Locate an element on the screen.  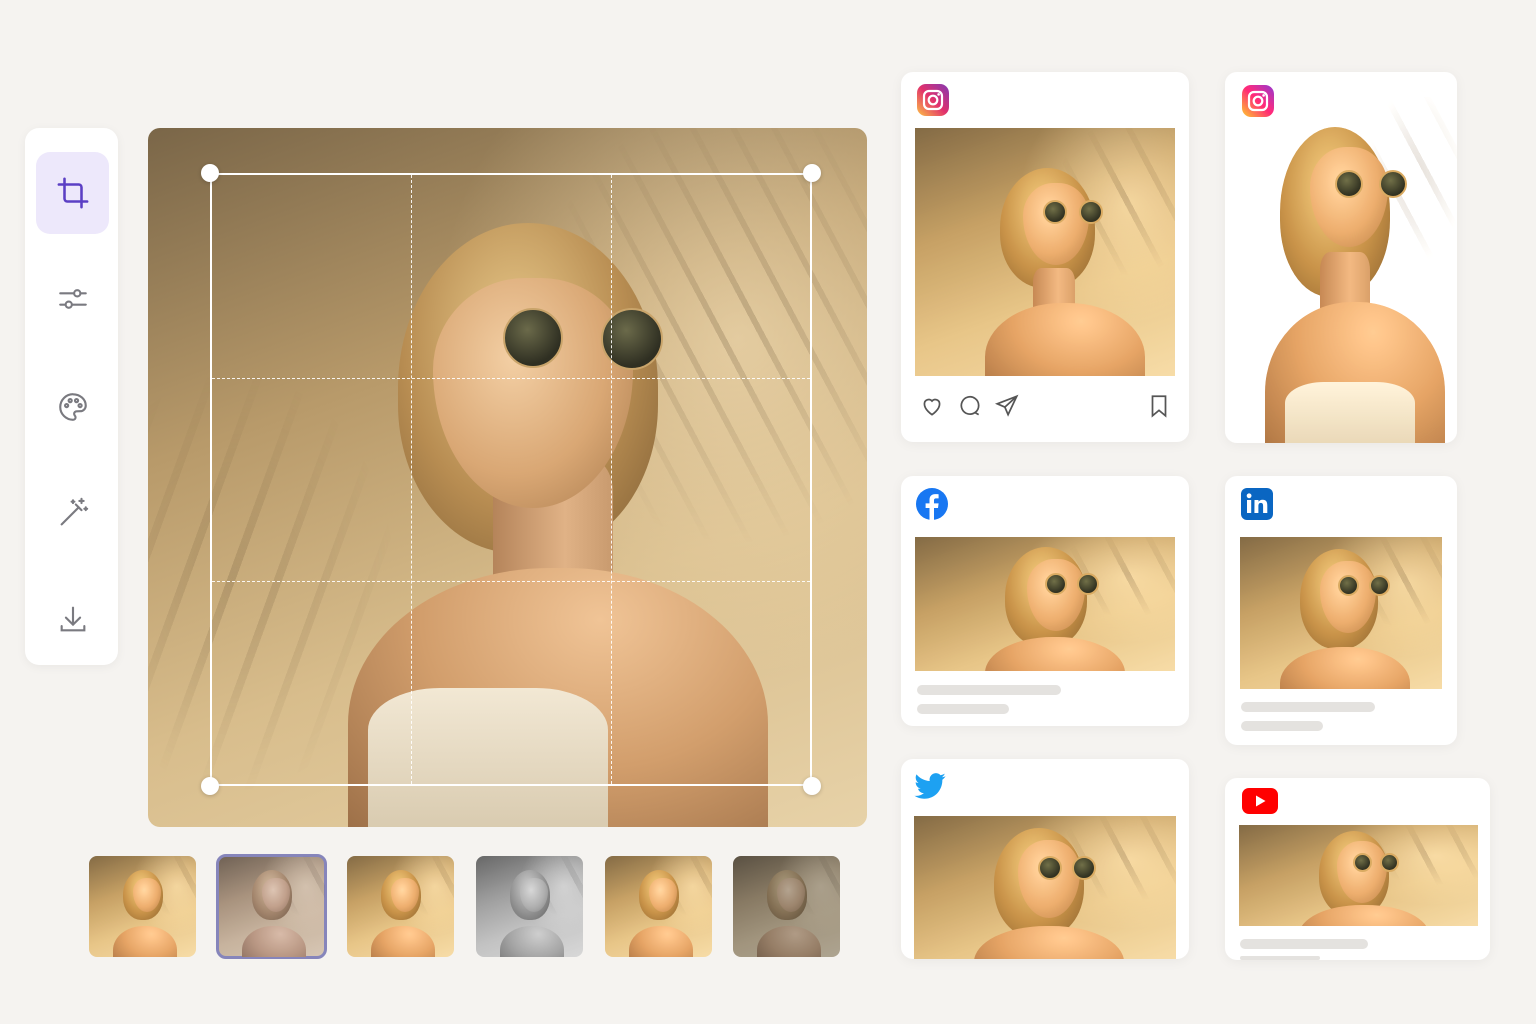
filter-thumb-warm is located at coordinates (400, 906).